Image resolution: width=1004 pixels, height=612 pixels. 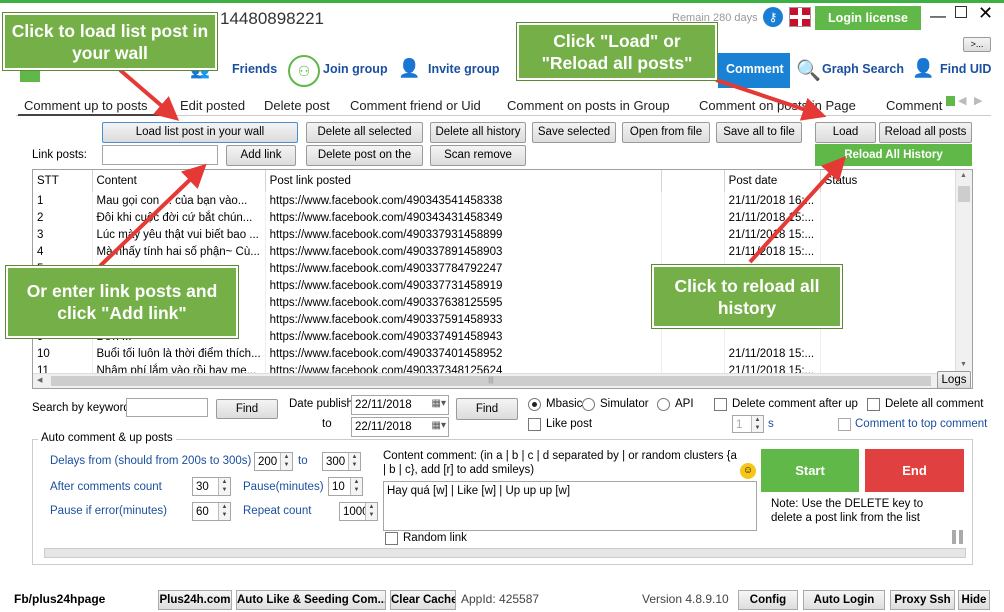 What do you see at coordinates (491, 381) in the screenshot?
I see `h-scroll-thumb: |||` at bounding box center [491, 381].